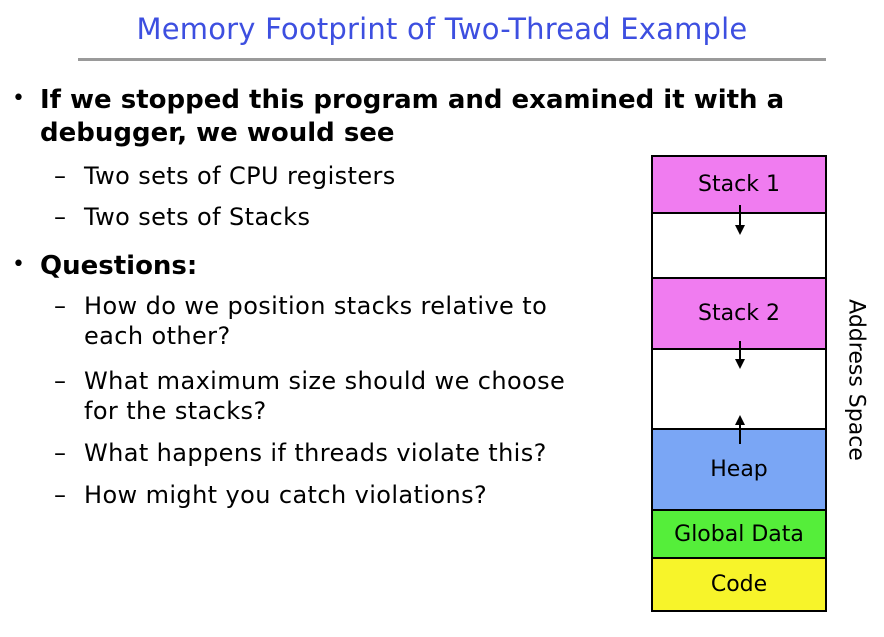 This screenshot has width=884, height=637. Describe the element at coordinates (197, 217) in the screenshot. I see `sub-item-text: Two sets of Stacks` at that location.